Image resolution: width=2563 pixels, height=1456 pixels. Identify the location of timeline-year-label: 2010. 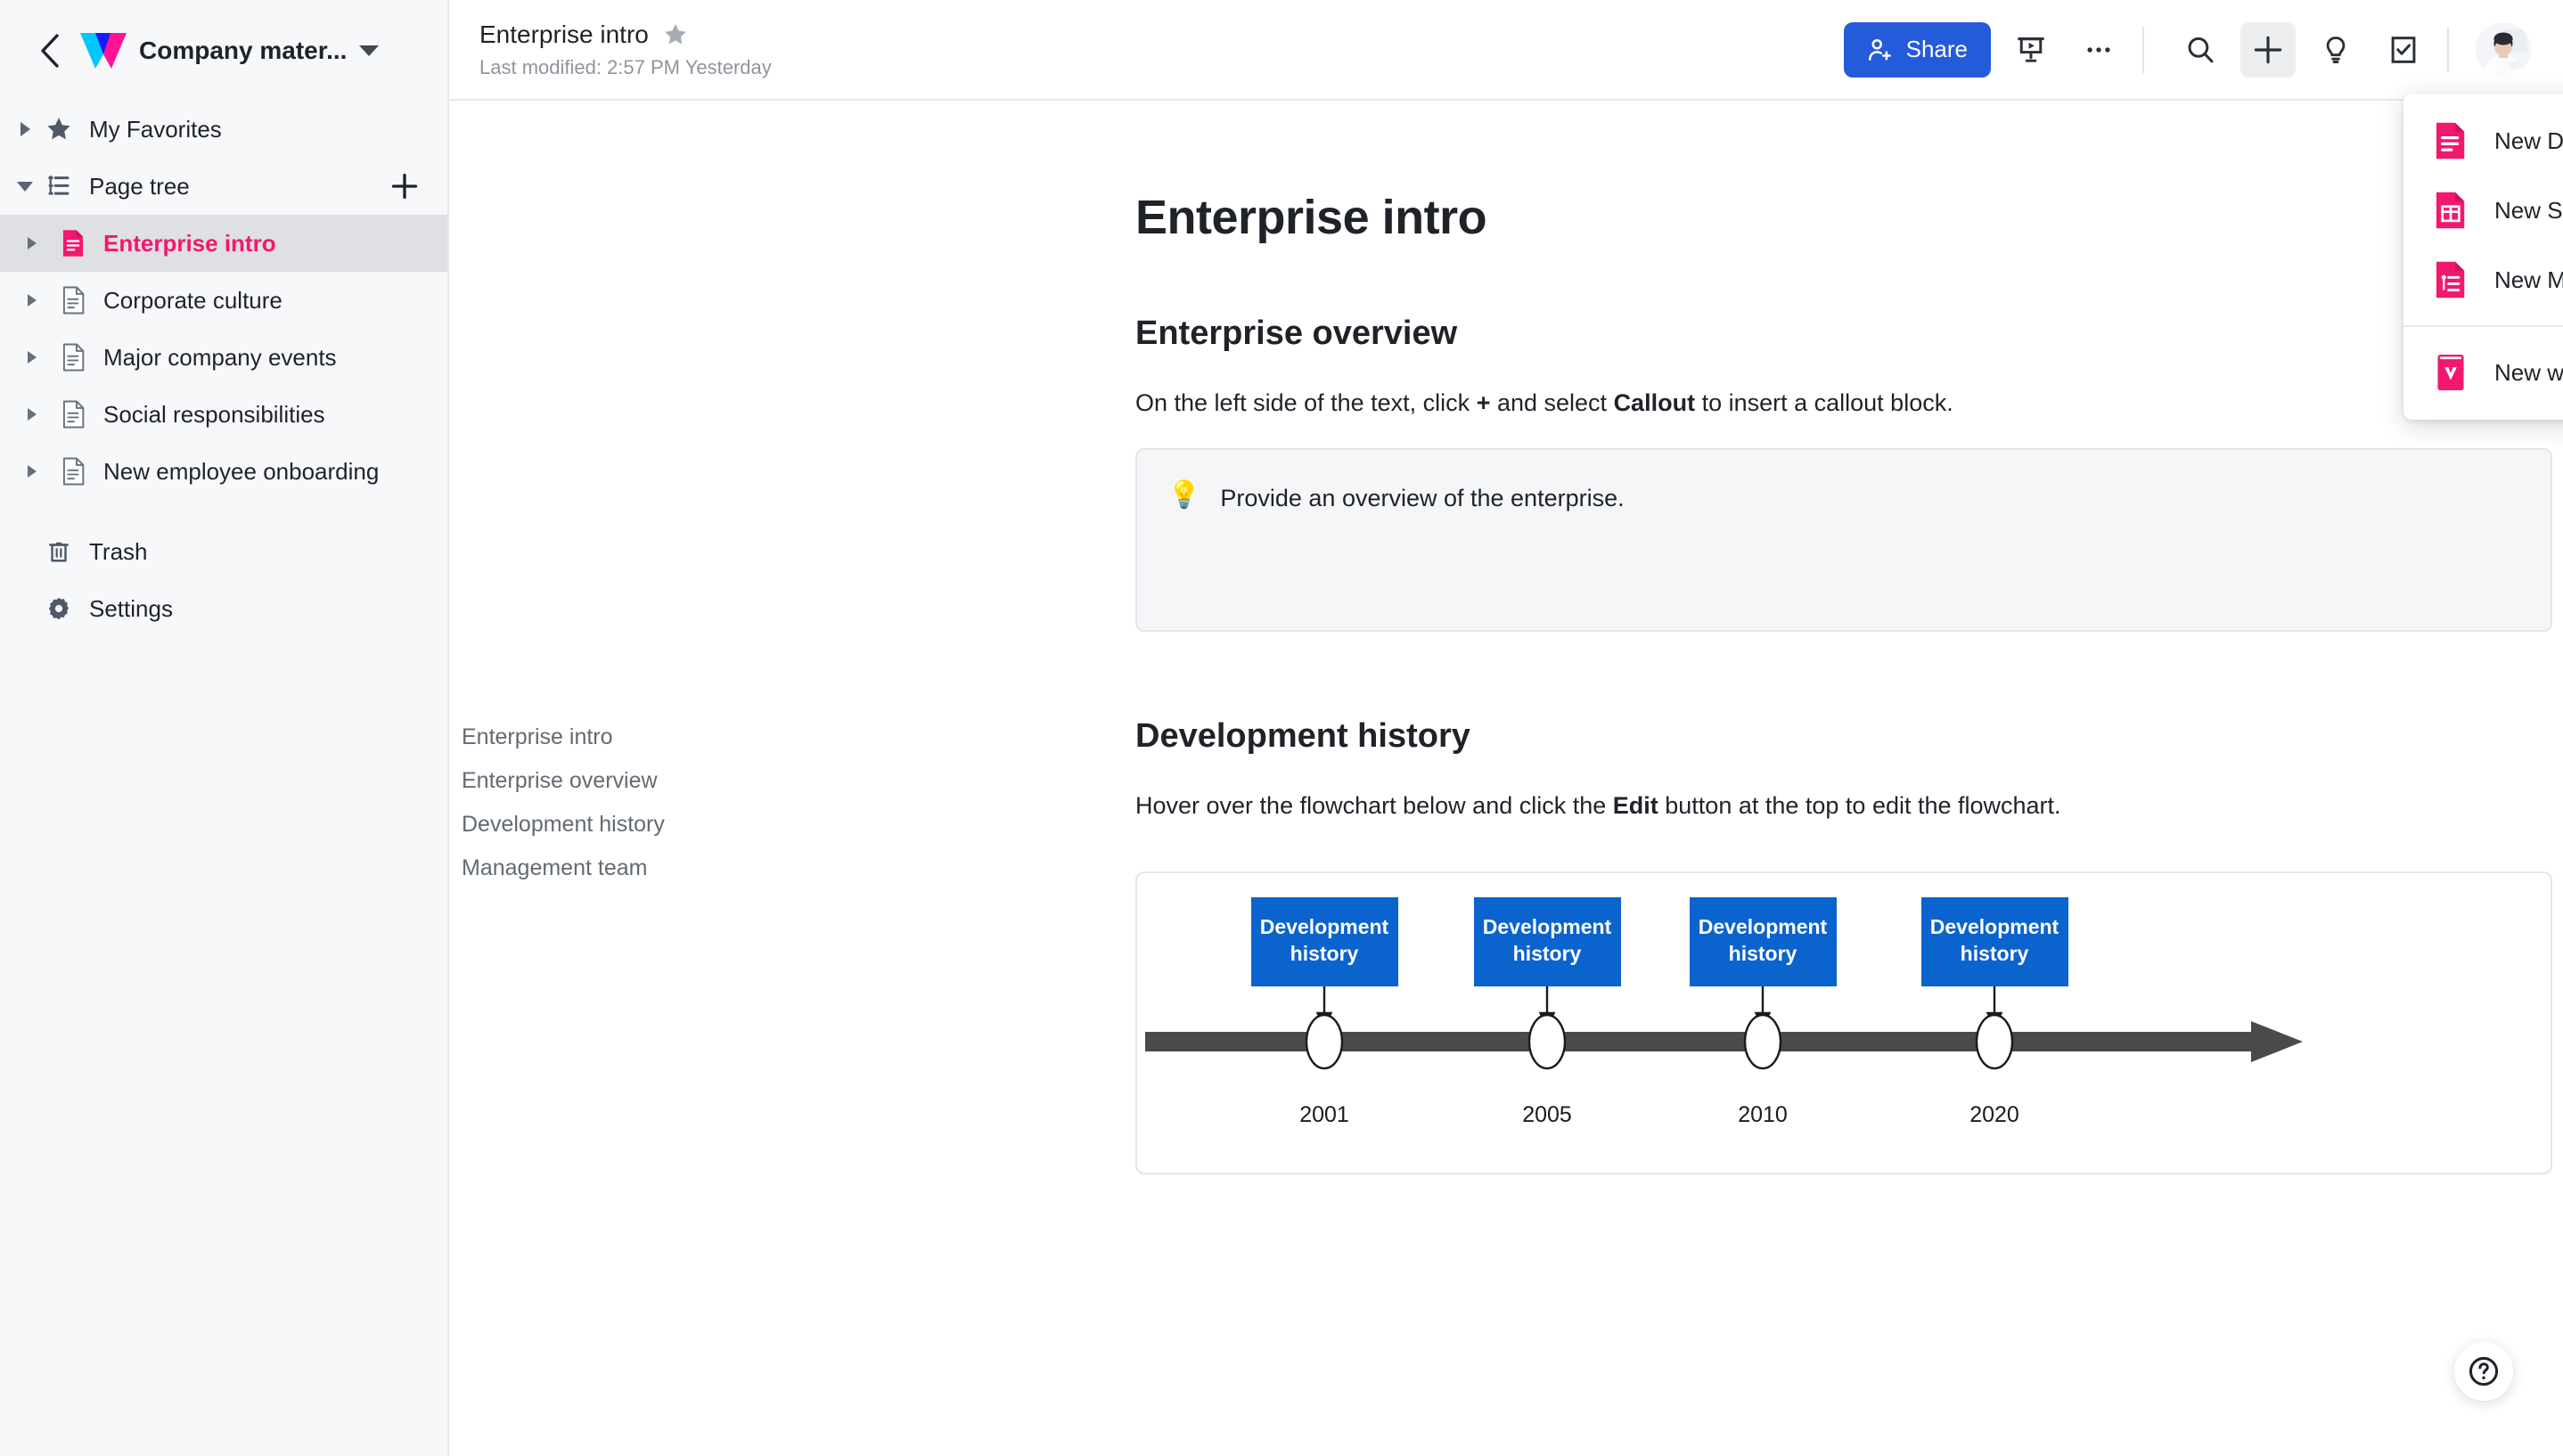
(1763, 1114).